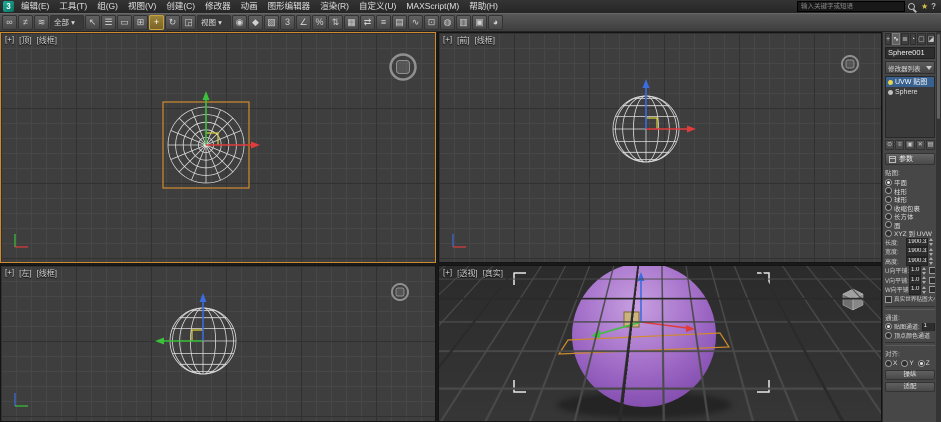 Image resolution: width=941 pixels, height=422 pixels. I want to click on select-and-rotate-icon: ↻, so click(172, 22).